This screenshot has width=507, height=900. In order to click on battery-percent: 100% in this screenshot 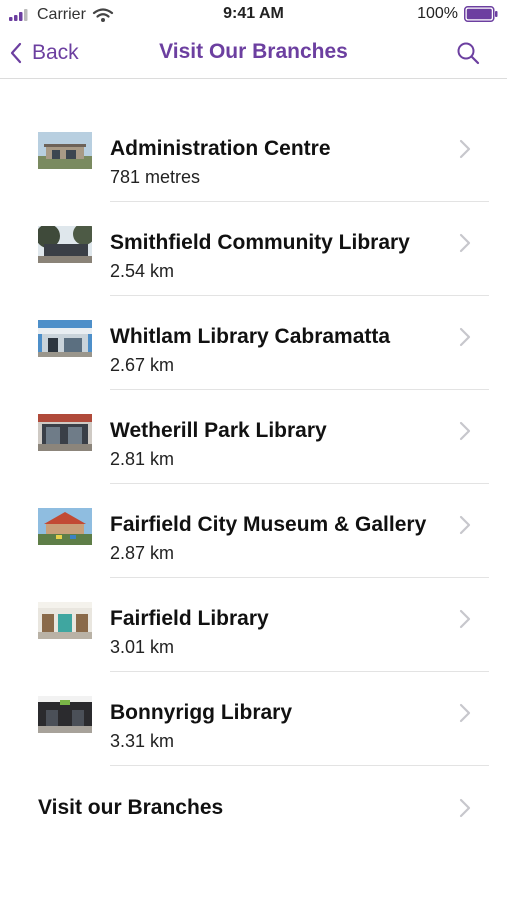, I will do `click(437, 13)`.